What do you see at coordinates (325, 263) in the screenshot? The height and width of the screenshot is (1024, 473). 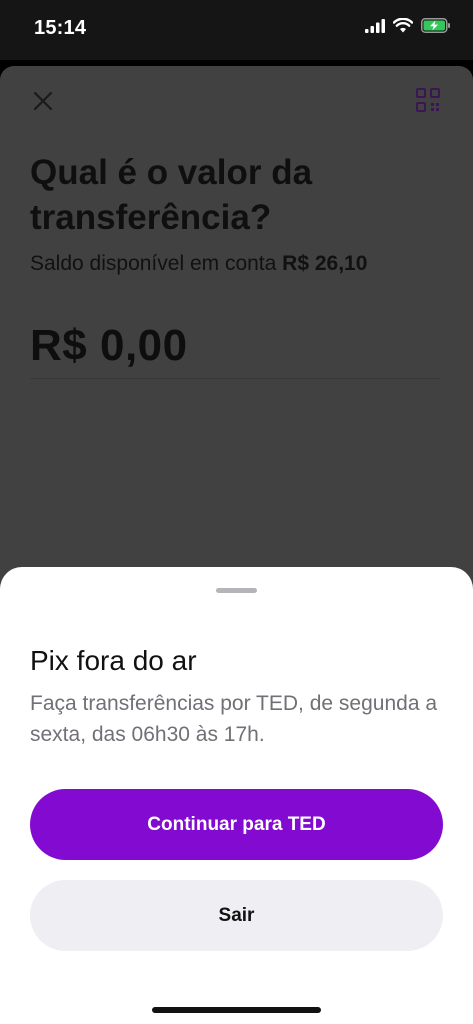 I see `balance-value: R$ 26,10` at bounding box center [325, 263].